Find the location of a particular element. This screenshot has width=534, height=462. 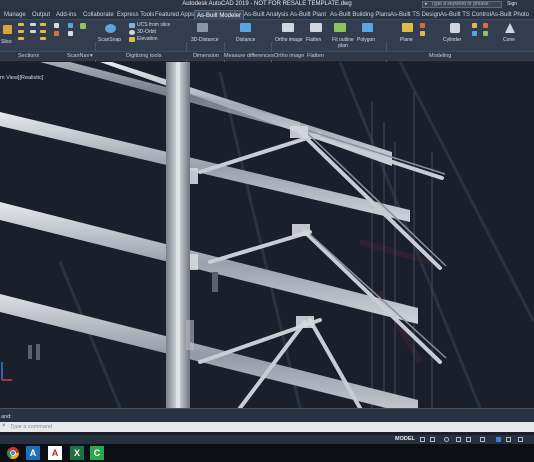

tab-as-built-modeler: As-Built Modeler is located at coordinates (219, 15).